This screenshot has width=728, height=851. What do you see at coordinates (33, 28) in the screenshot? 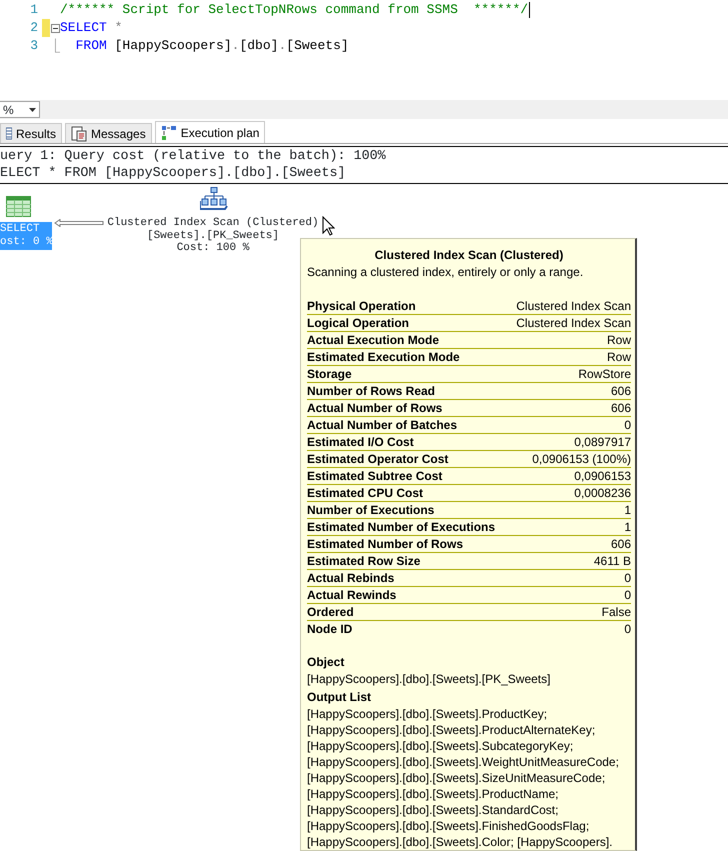
I see `line-number: 2` at bounding box center [33, 28].